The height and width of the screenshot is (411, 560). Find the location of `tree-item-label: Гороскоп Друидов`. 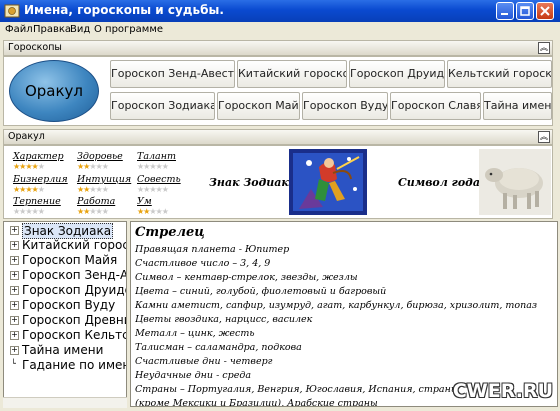

tree-item-label: Гороскоп Друидов is located at coordinates (74, 290).